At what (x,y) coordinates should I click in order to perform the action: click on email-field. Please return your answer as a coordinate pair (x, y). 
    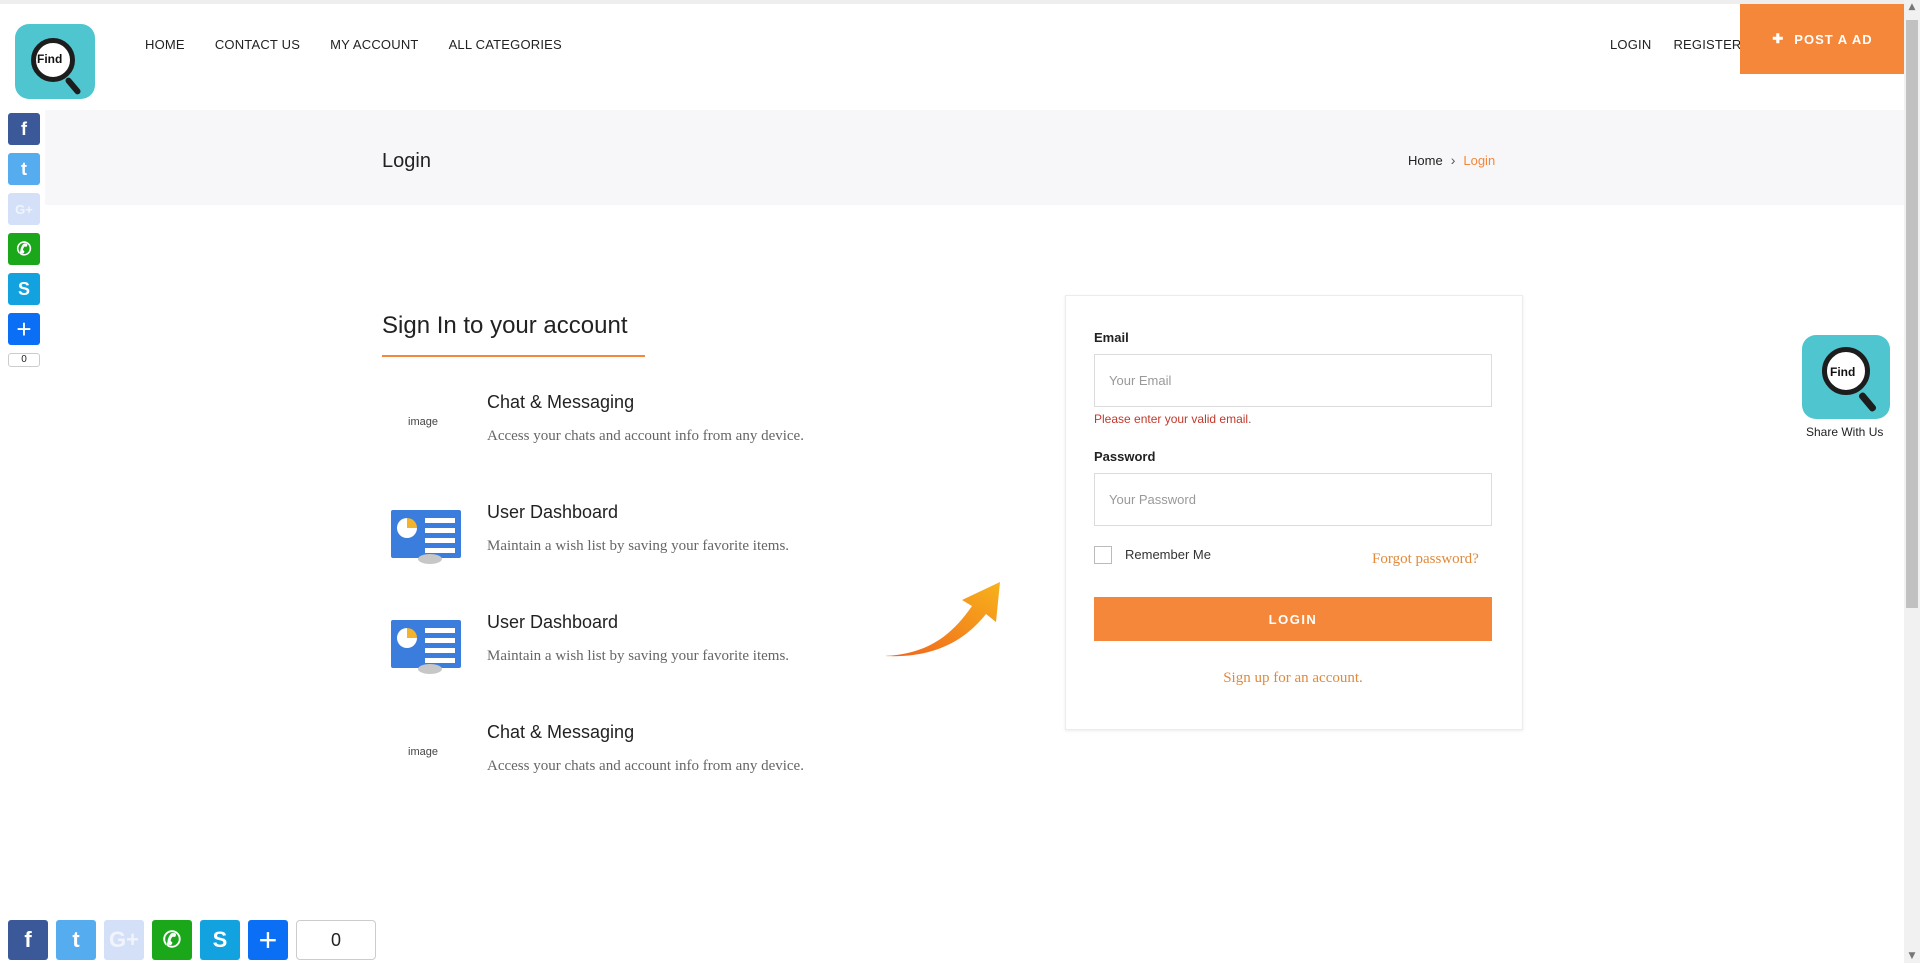
    Looking at the image, I should click on (1293, 380).